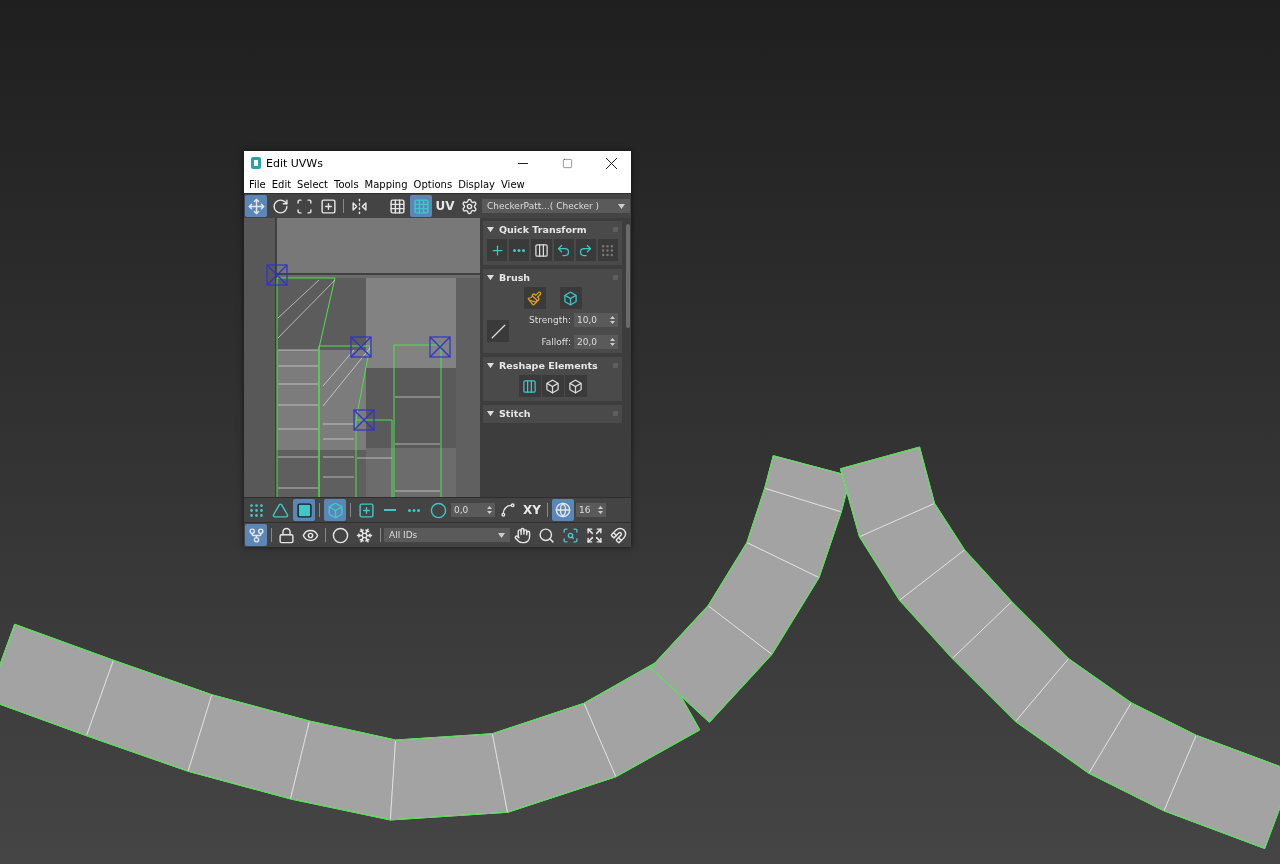  What do you see at coordinates (596, 342) in the screenshot?
I see `number-spinner: 20,0` at bounding box center [596, 342].